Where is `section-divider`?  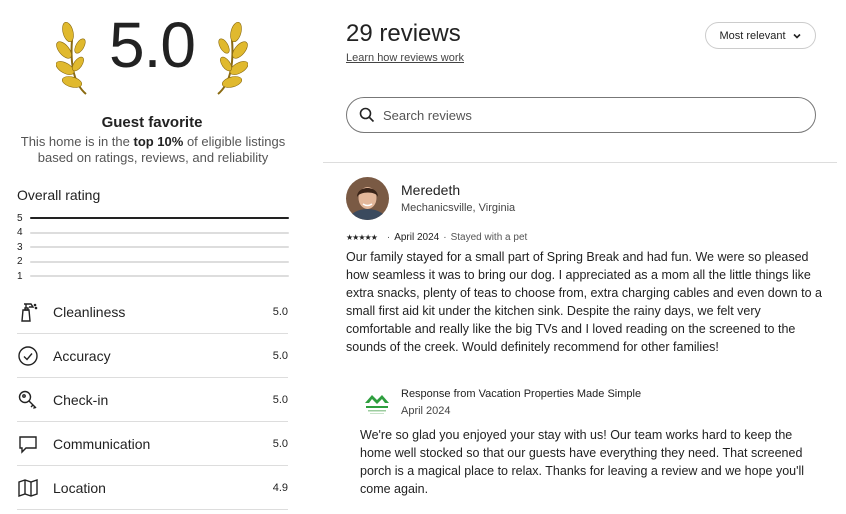
section-divider is located at coordinates (580, 162).